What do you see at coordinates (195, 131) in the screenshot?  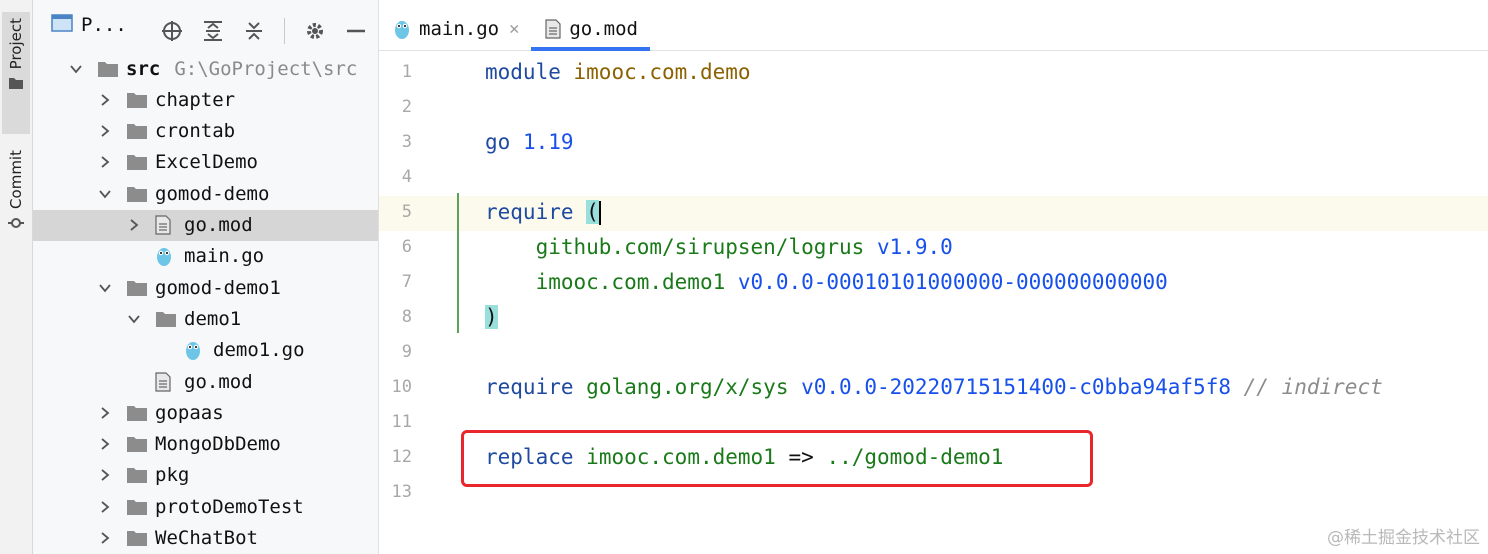 I see `tree-item-label: crontab` at bounding box center [195, 131].